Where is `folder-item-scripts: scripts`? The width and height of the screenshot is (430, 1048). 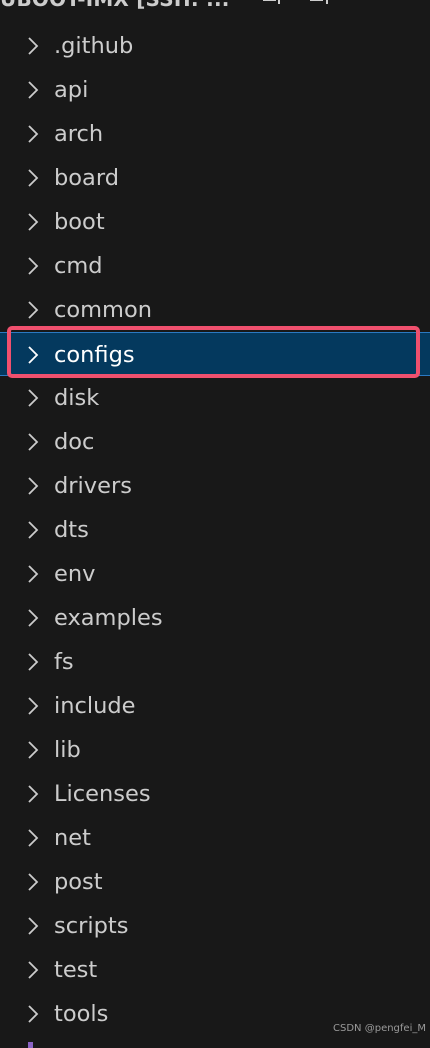 folder-item-scripts: scripts is located at coordinates (215, 926).